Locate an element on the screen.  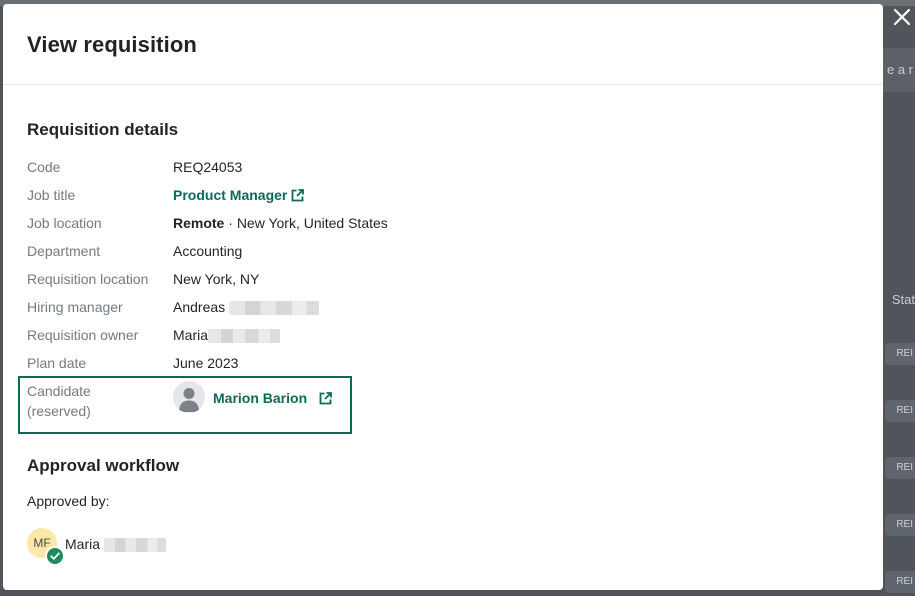
approval-workflow-title: Approval workflow is located at coordinates (103, 465).